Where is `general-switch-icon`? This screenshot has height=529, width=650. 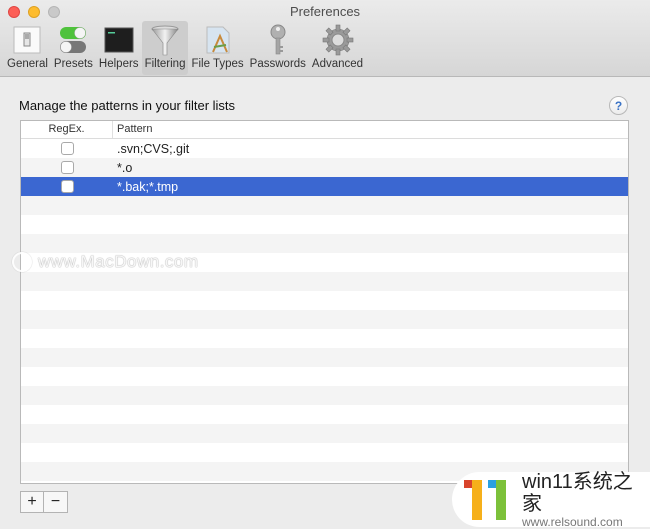
general-switch-icon is located at coordinates (27, 40).